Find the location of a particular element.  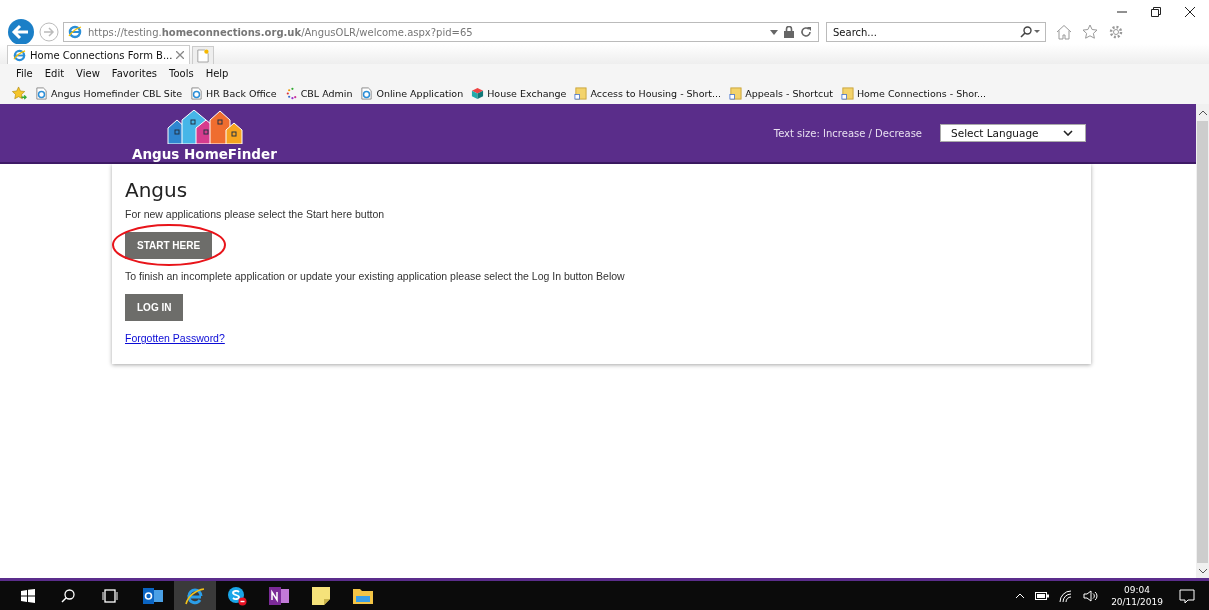

dots-ring-icon is located at coordinates (291, 93).